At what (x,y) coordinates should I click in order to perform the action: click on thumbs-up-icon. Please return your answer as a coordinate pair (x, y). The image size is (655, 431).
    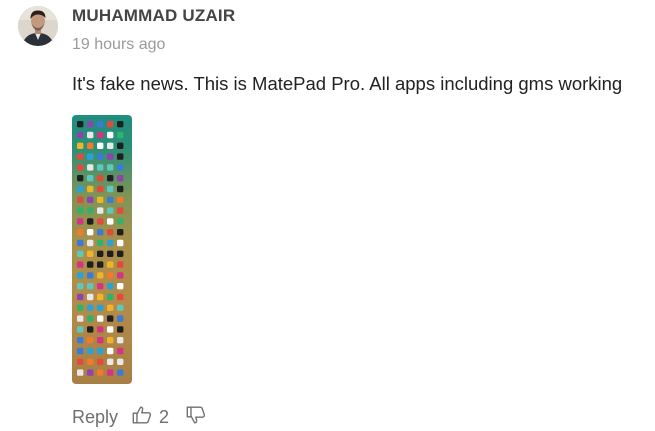
    Looking at the image, I should click on (142, 417).